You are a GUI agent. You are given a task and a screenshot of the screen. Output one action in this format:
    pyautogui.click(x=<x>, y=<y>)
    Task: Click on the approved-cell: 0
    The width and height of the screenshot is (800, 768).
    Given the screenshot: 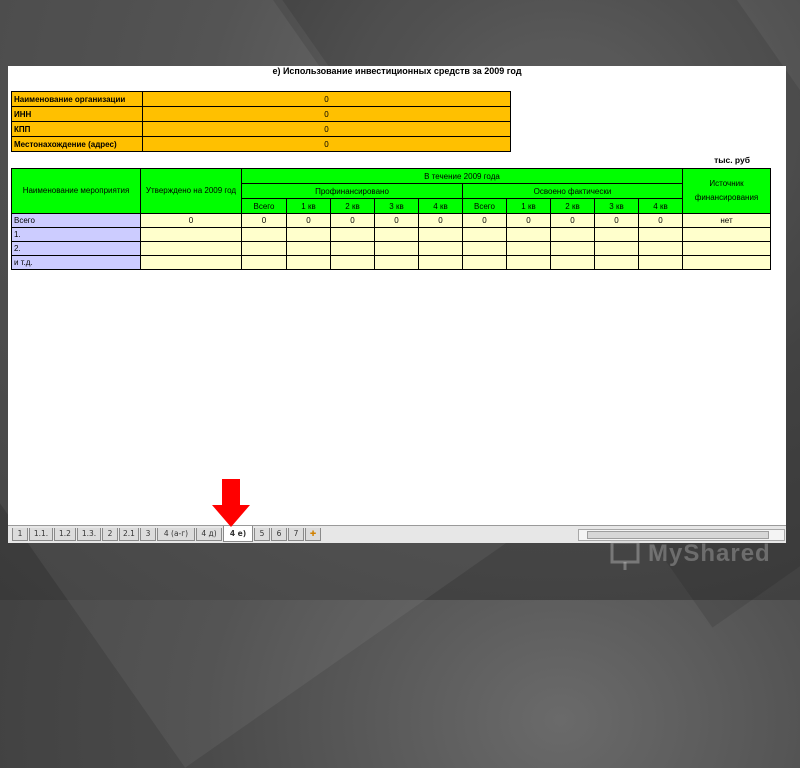 What is the action you would take?
    pyautogui.click(x=191, y=220)
    